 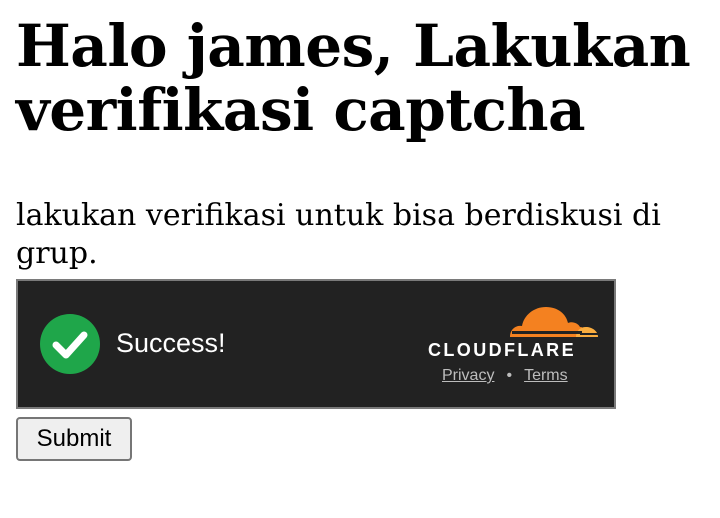 What do you see at coordinates (171, 343) in the screenshot?
I see `captcha-status-text: Success!` at bounding box center [171, 343].